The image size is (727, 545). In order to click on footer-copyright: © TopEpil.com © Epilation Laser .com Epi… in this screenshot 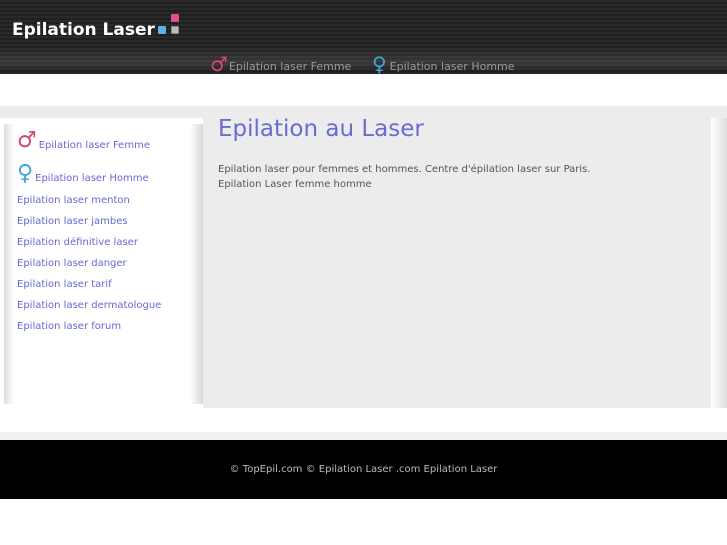, I will do `click(363, 469)`.